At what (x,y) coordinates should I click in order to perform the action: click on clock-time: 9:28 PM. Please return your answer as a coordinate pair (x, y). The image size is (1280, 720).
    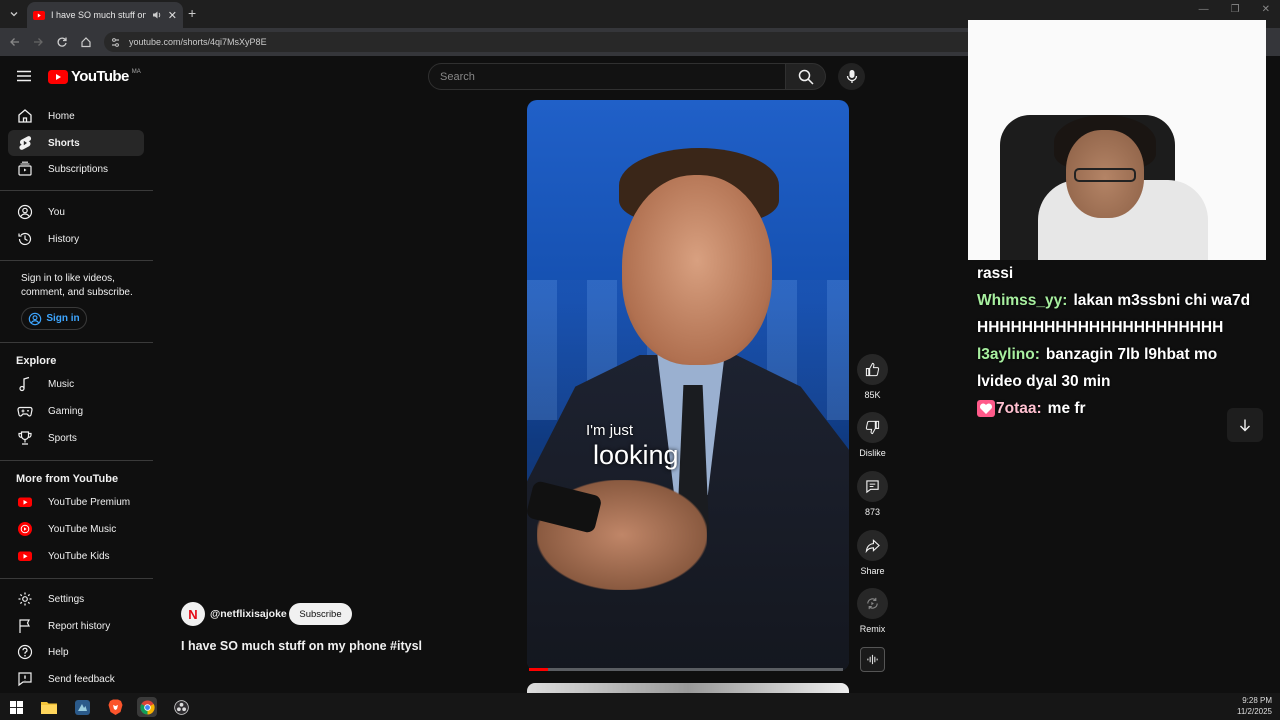
    Looking at the image, I should click on (1257, 700).